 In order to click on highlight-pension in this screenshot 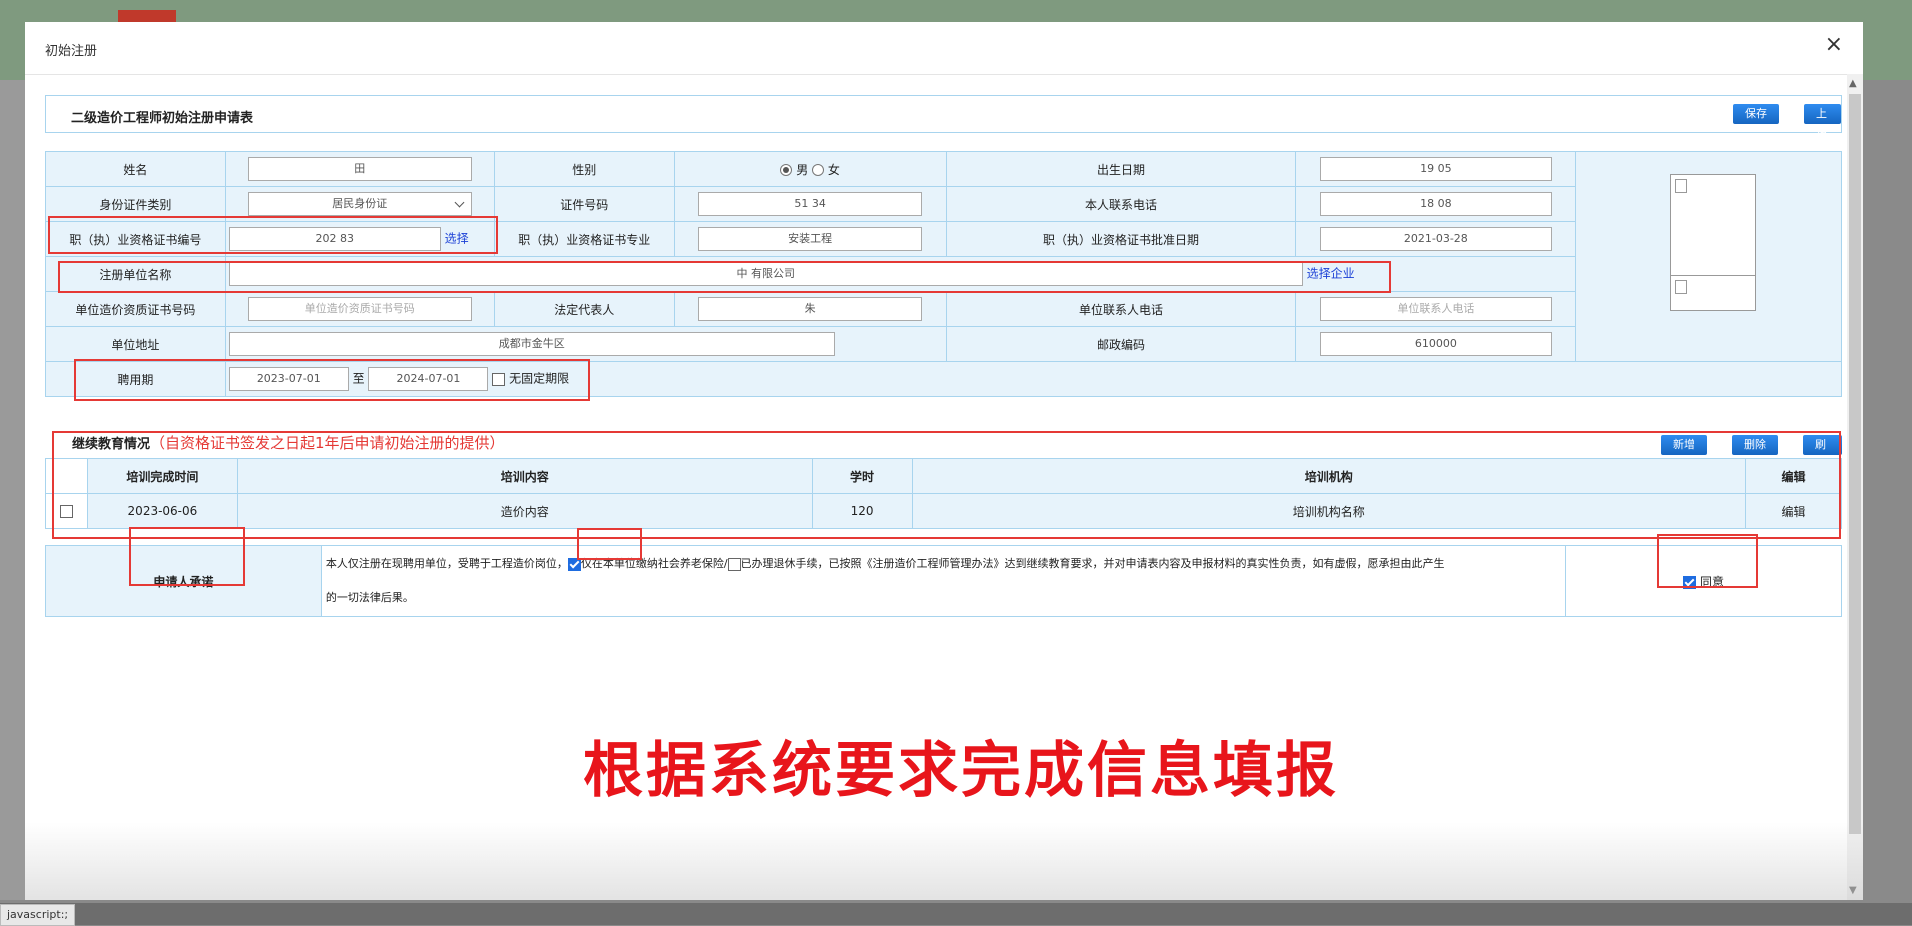, I will do `click(609, 544)`.